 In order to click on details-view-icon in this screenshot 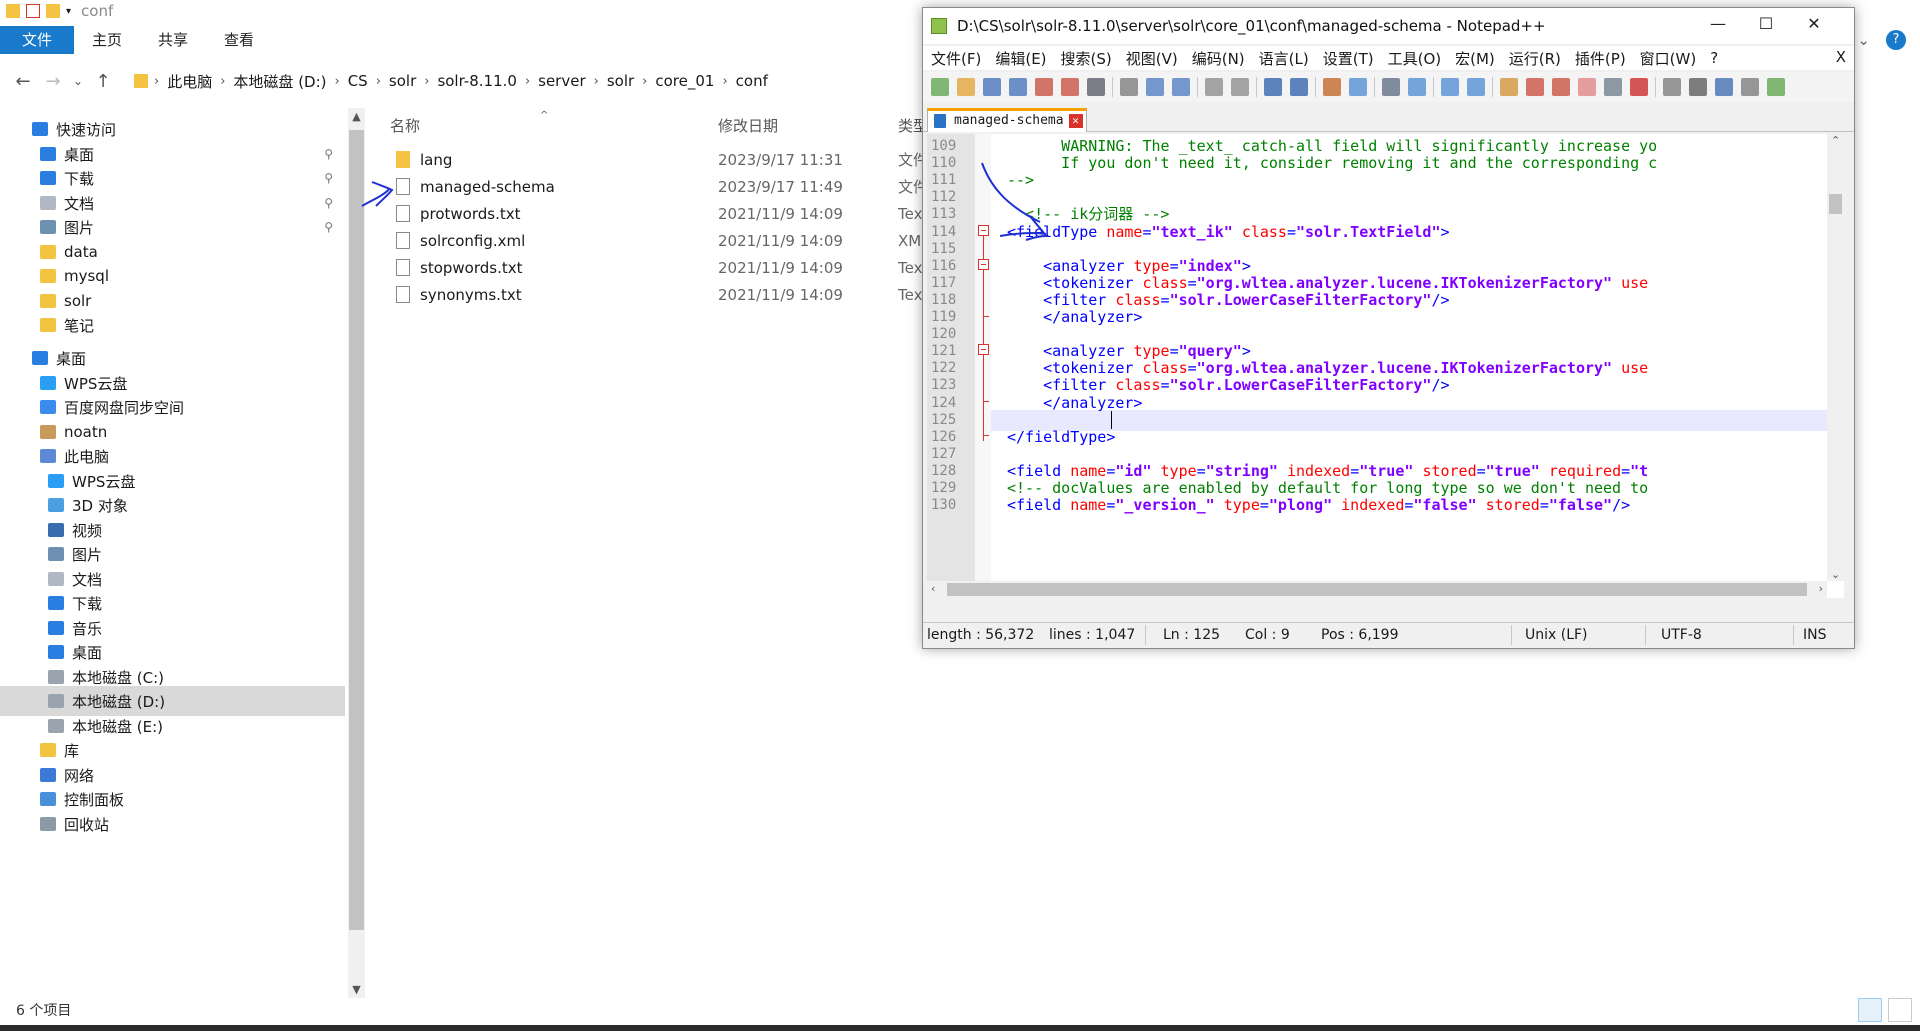, I will do `click(1870, 1010)`.